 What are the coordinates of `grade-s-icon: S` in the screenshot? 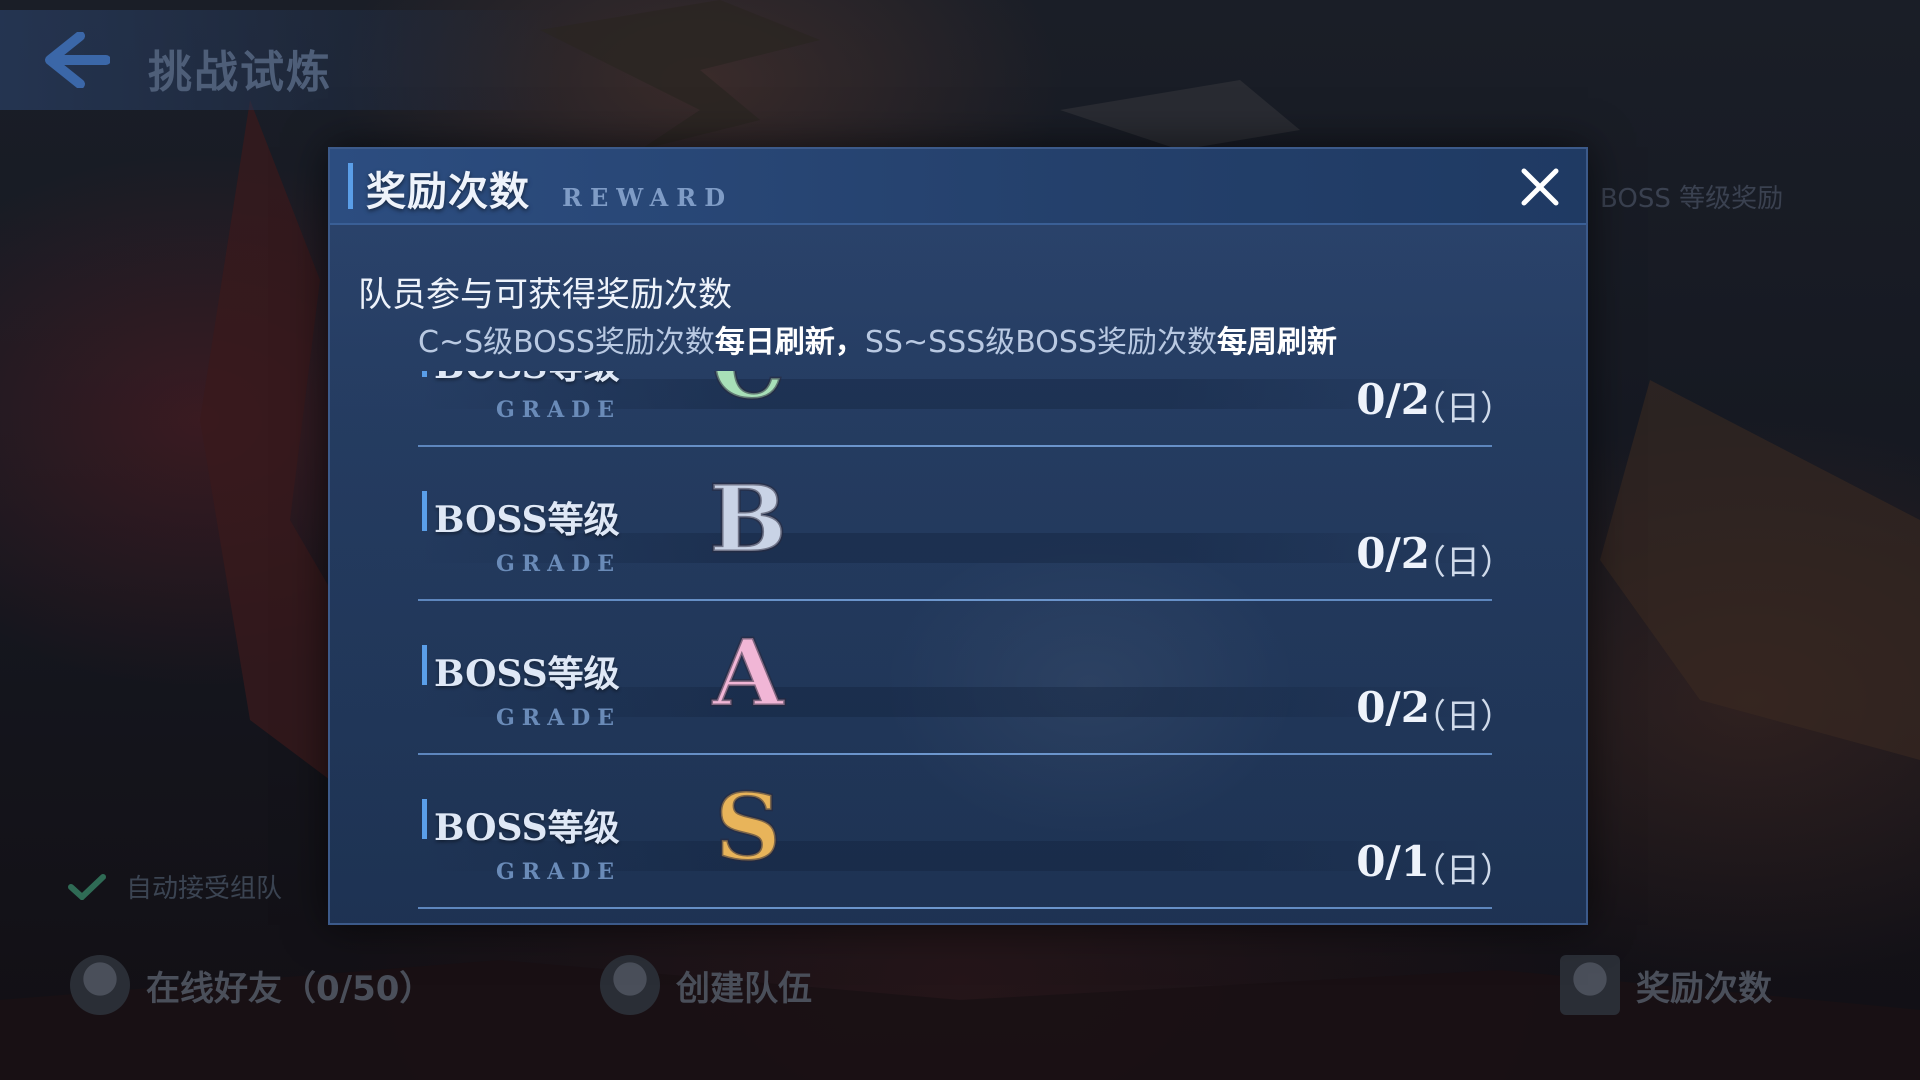 It's located at (747, 827).